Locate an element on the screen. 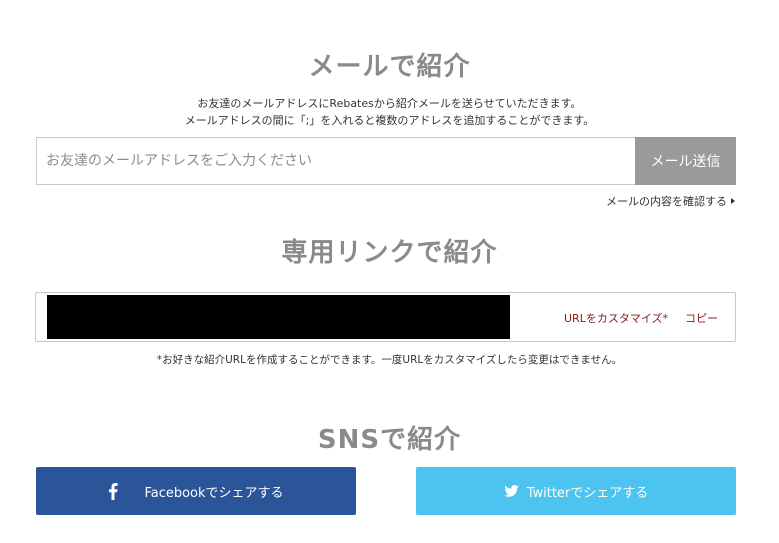 The image size is (779, 543). link-section-title: 専用リンクで紹介 is located at coordinates (389, 253).